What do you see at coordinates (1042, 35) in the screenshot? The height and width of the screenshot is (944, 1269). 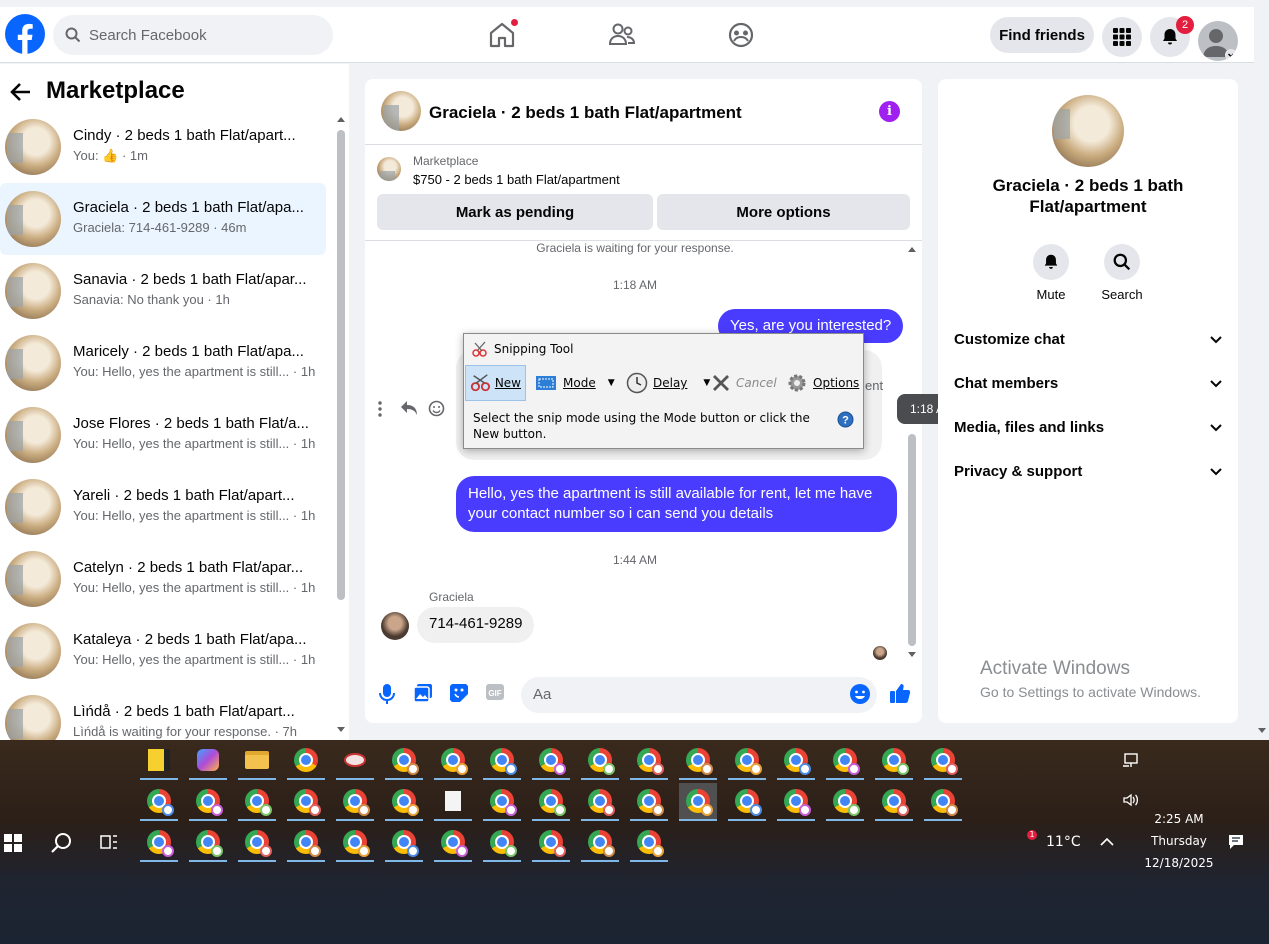 I see `find-friends-button: Find friends` at bounding box center [1042, 35].